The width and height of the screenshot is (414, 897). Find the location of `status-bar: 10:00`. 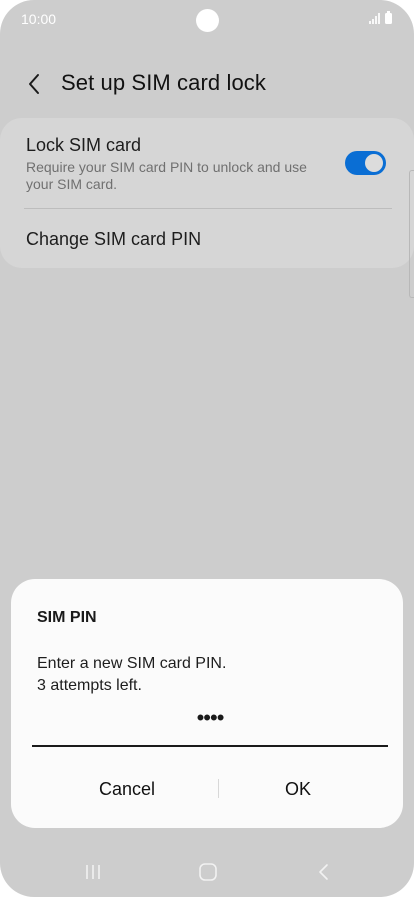

status-bar: 10:00 is located at coordinates (207, 20).